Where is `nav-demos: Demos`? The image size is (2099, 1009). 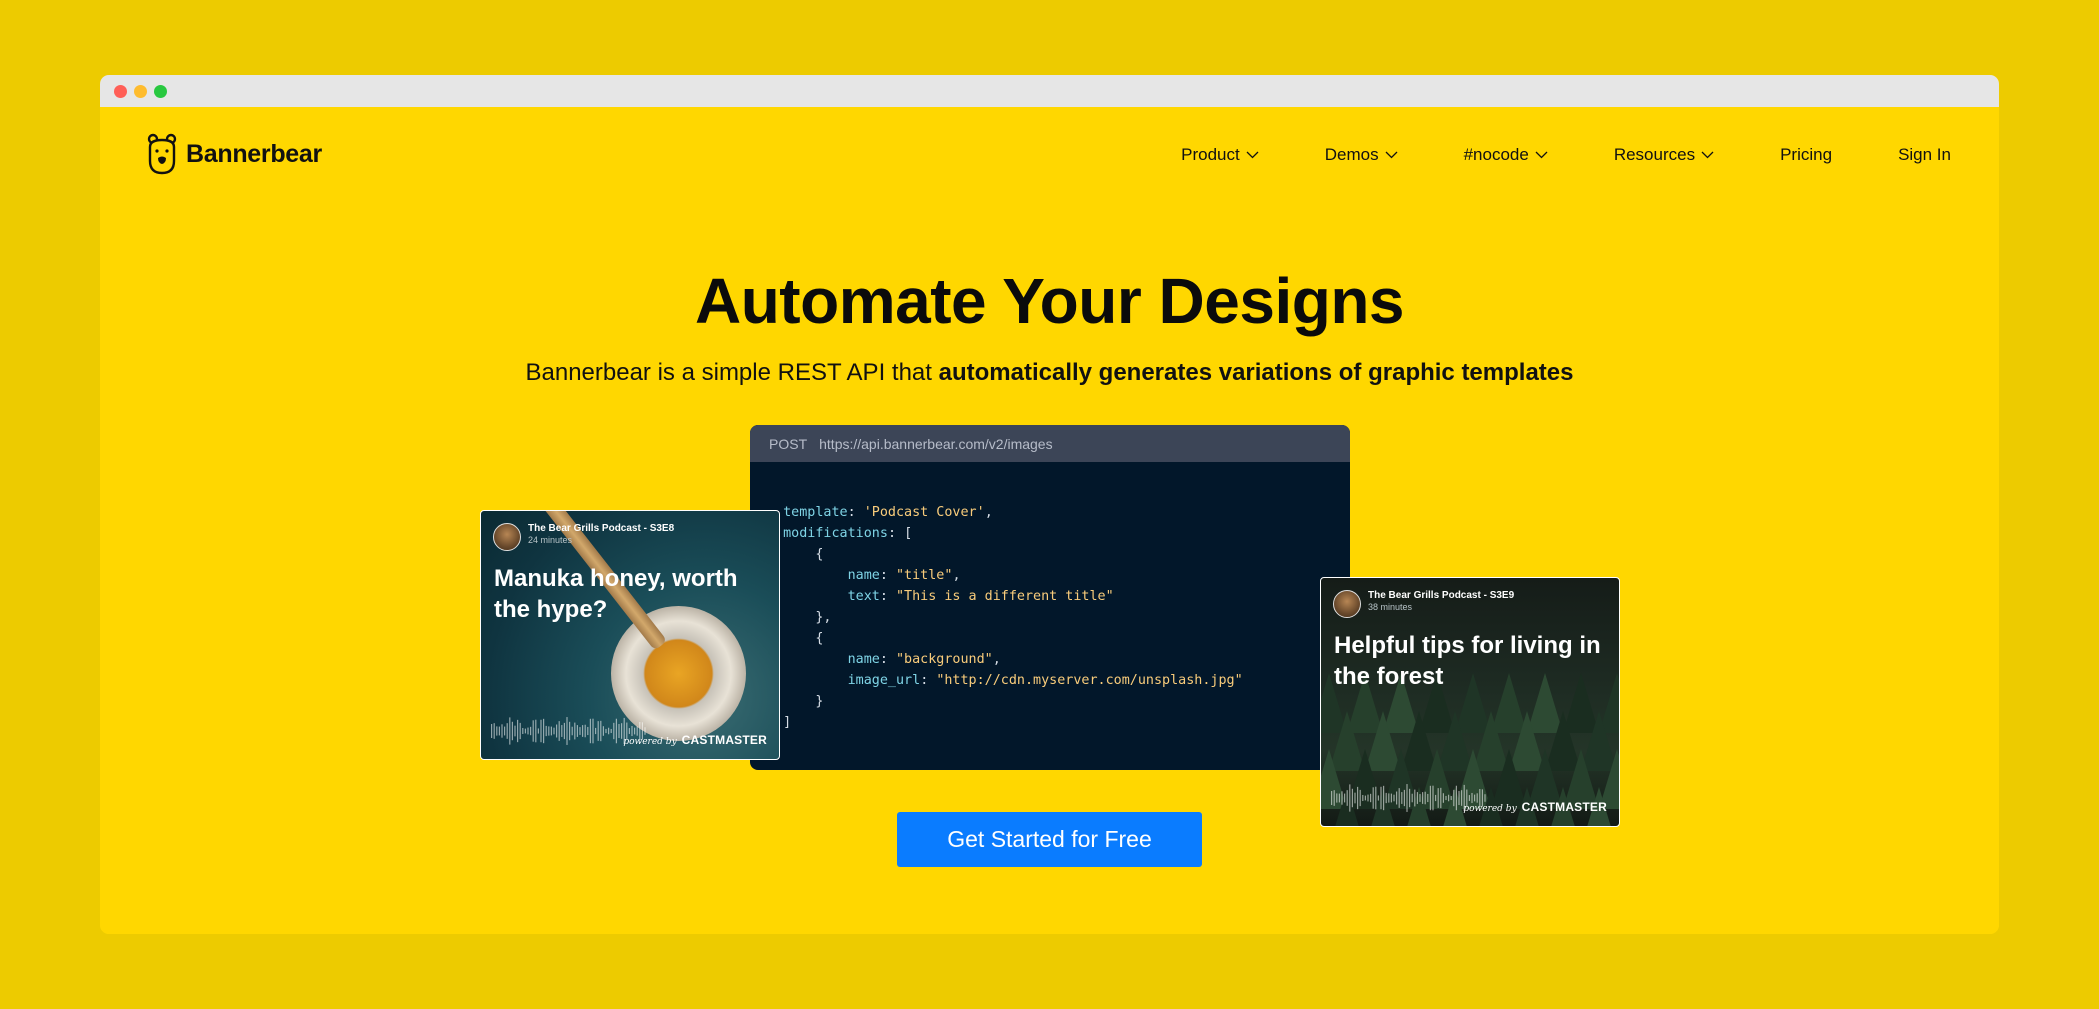 nav-demos: Demos is located at coordinates (1361, 155).